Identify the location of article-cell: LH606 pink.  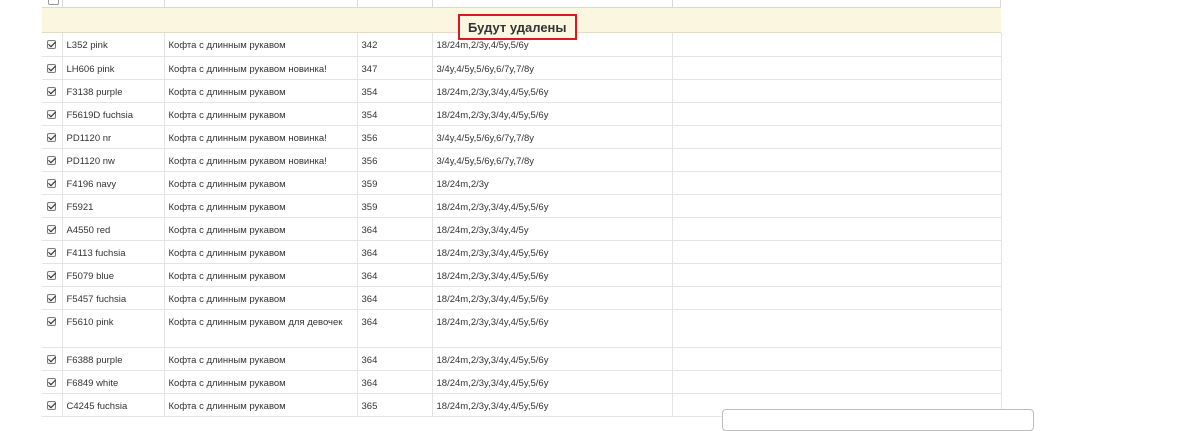
(113, 68).